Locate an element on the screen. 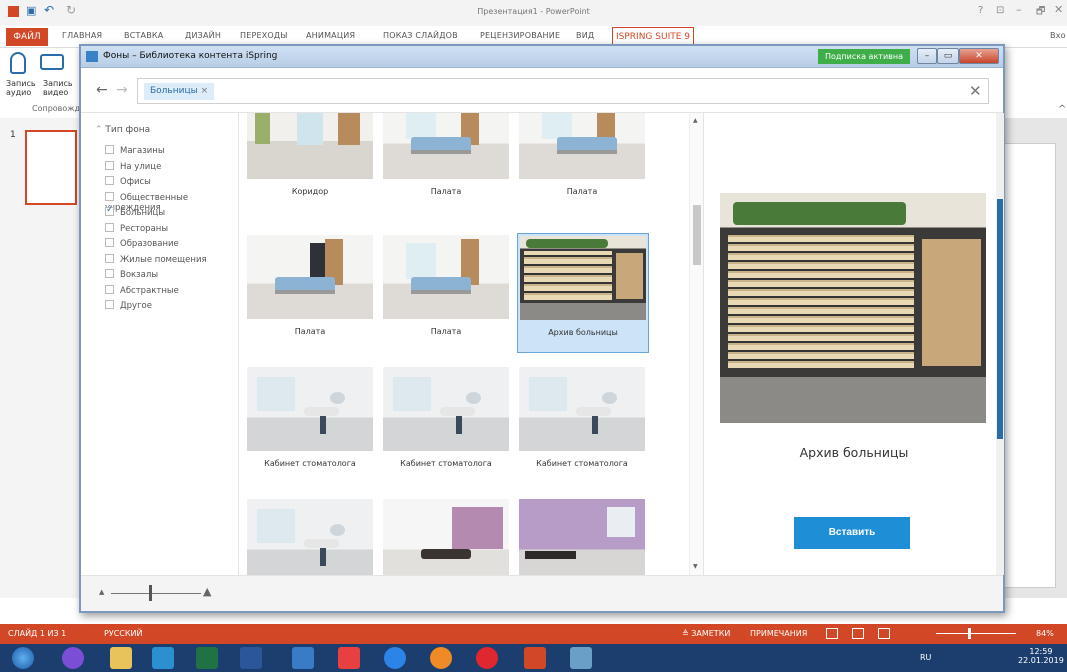 Image resolution: width=1067 pixels, height=672 pixels. preview-scrollbar is located at coordinates (1000, 344).